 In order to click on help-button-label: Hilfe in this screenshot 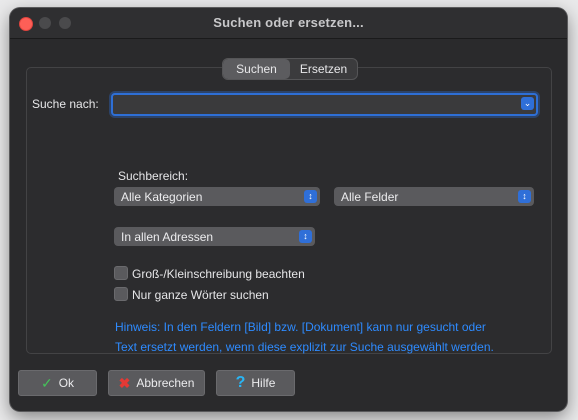, I will do `click(263, 383)`.